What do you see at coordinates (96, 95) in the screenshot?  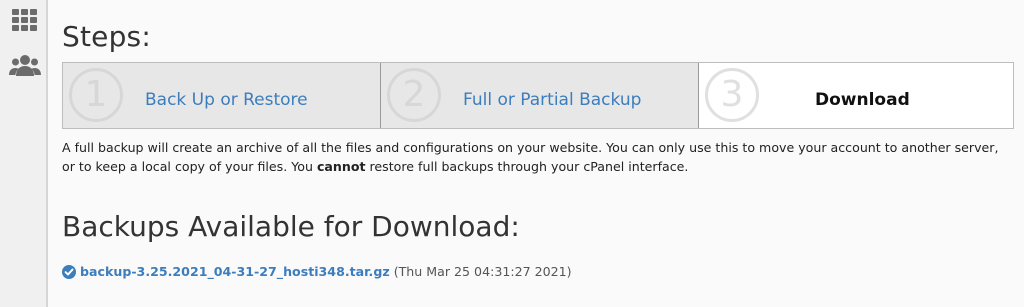 I see `step-1-number: 1` at bounding box center [96, 95].